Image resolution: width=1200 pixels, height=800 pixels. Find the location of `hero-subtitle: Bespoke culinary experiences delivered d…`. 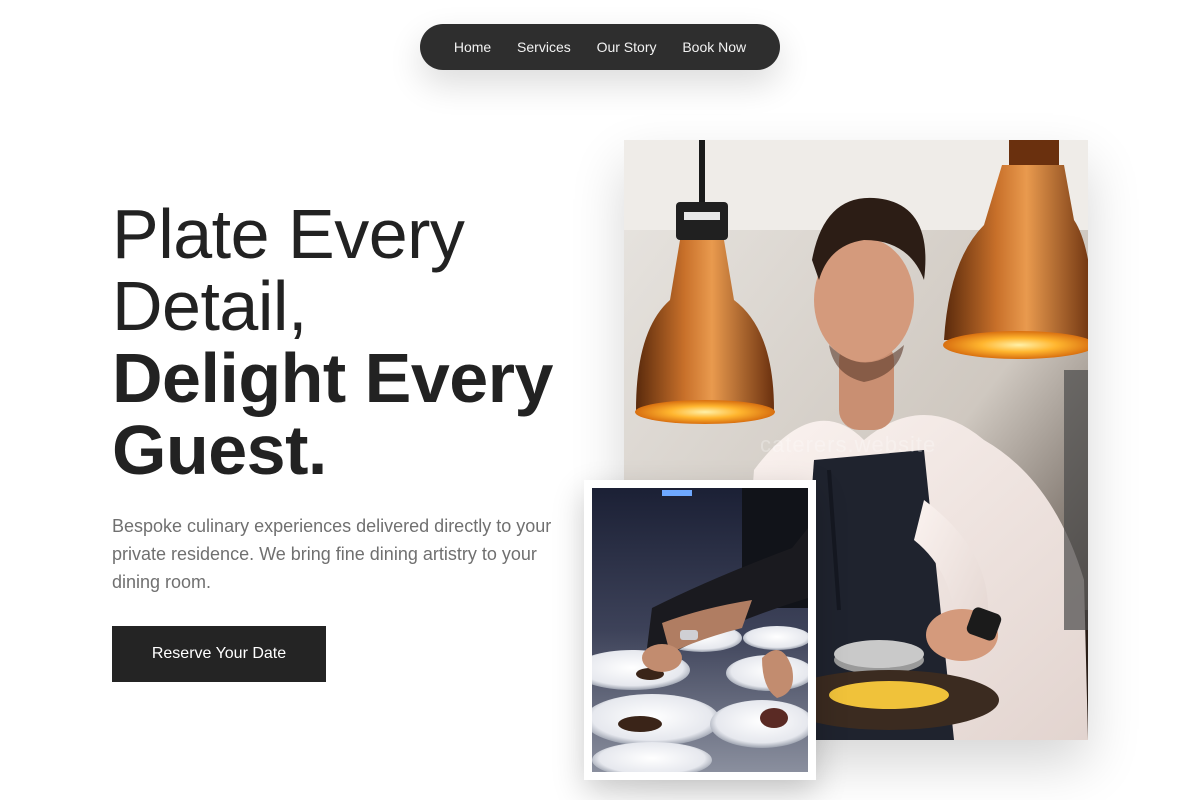

hero-subtitle: Bespoke culinary experiences delivered d… is located at coordinates (332, 554).